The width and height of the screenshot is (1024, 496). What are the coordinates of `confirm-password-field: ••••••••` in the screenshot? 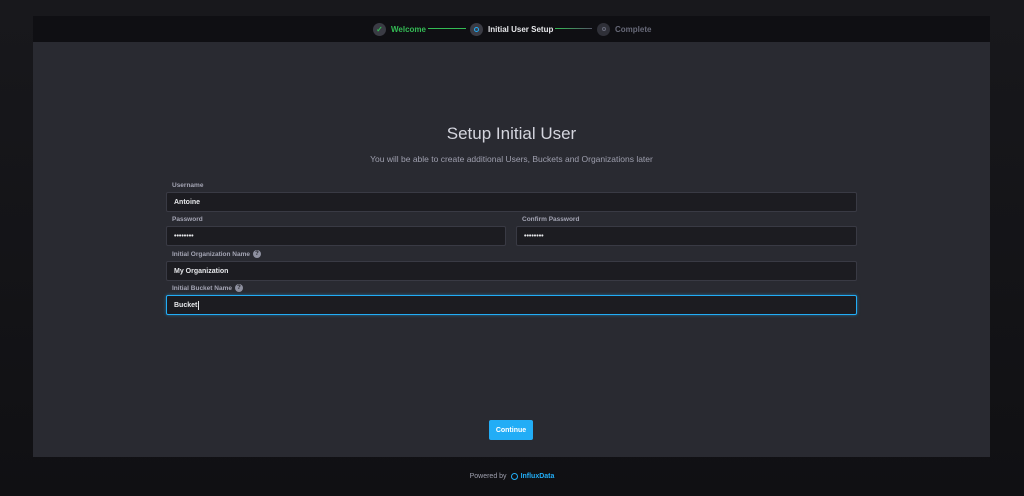 It's located at (686, 236).